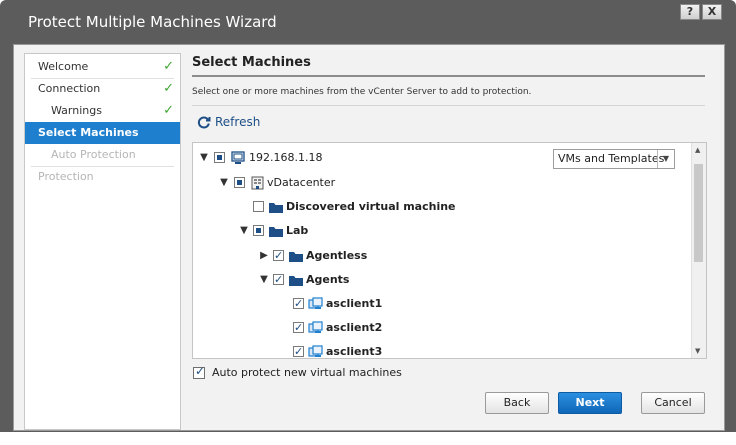 The image size is (736, 445). Describe the element at coordinates (63, 66) in the screenshot. I see `step-label: Welcome` at that location.